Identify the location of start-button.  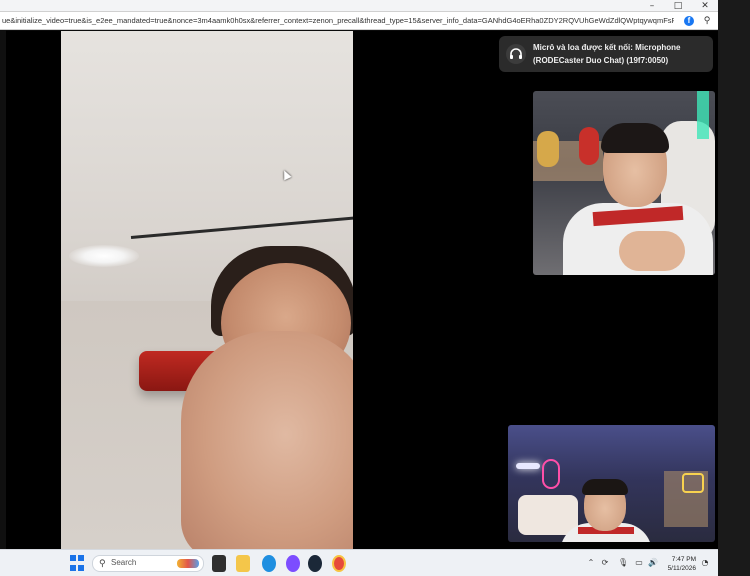
(77, 563).